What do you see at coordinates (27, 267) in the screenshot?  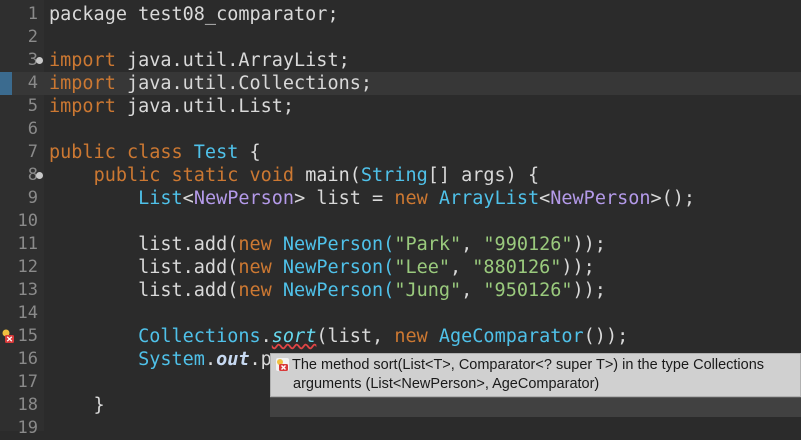 I see `line-number: 12` at bounding box center [27, 267].